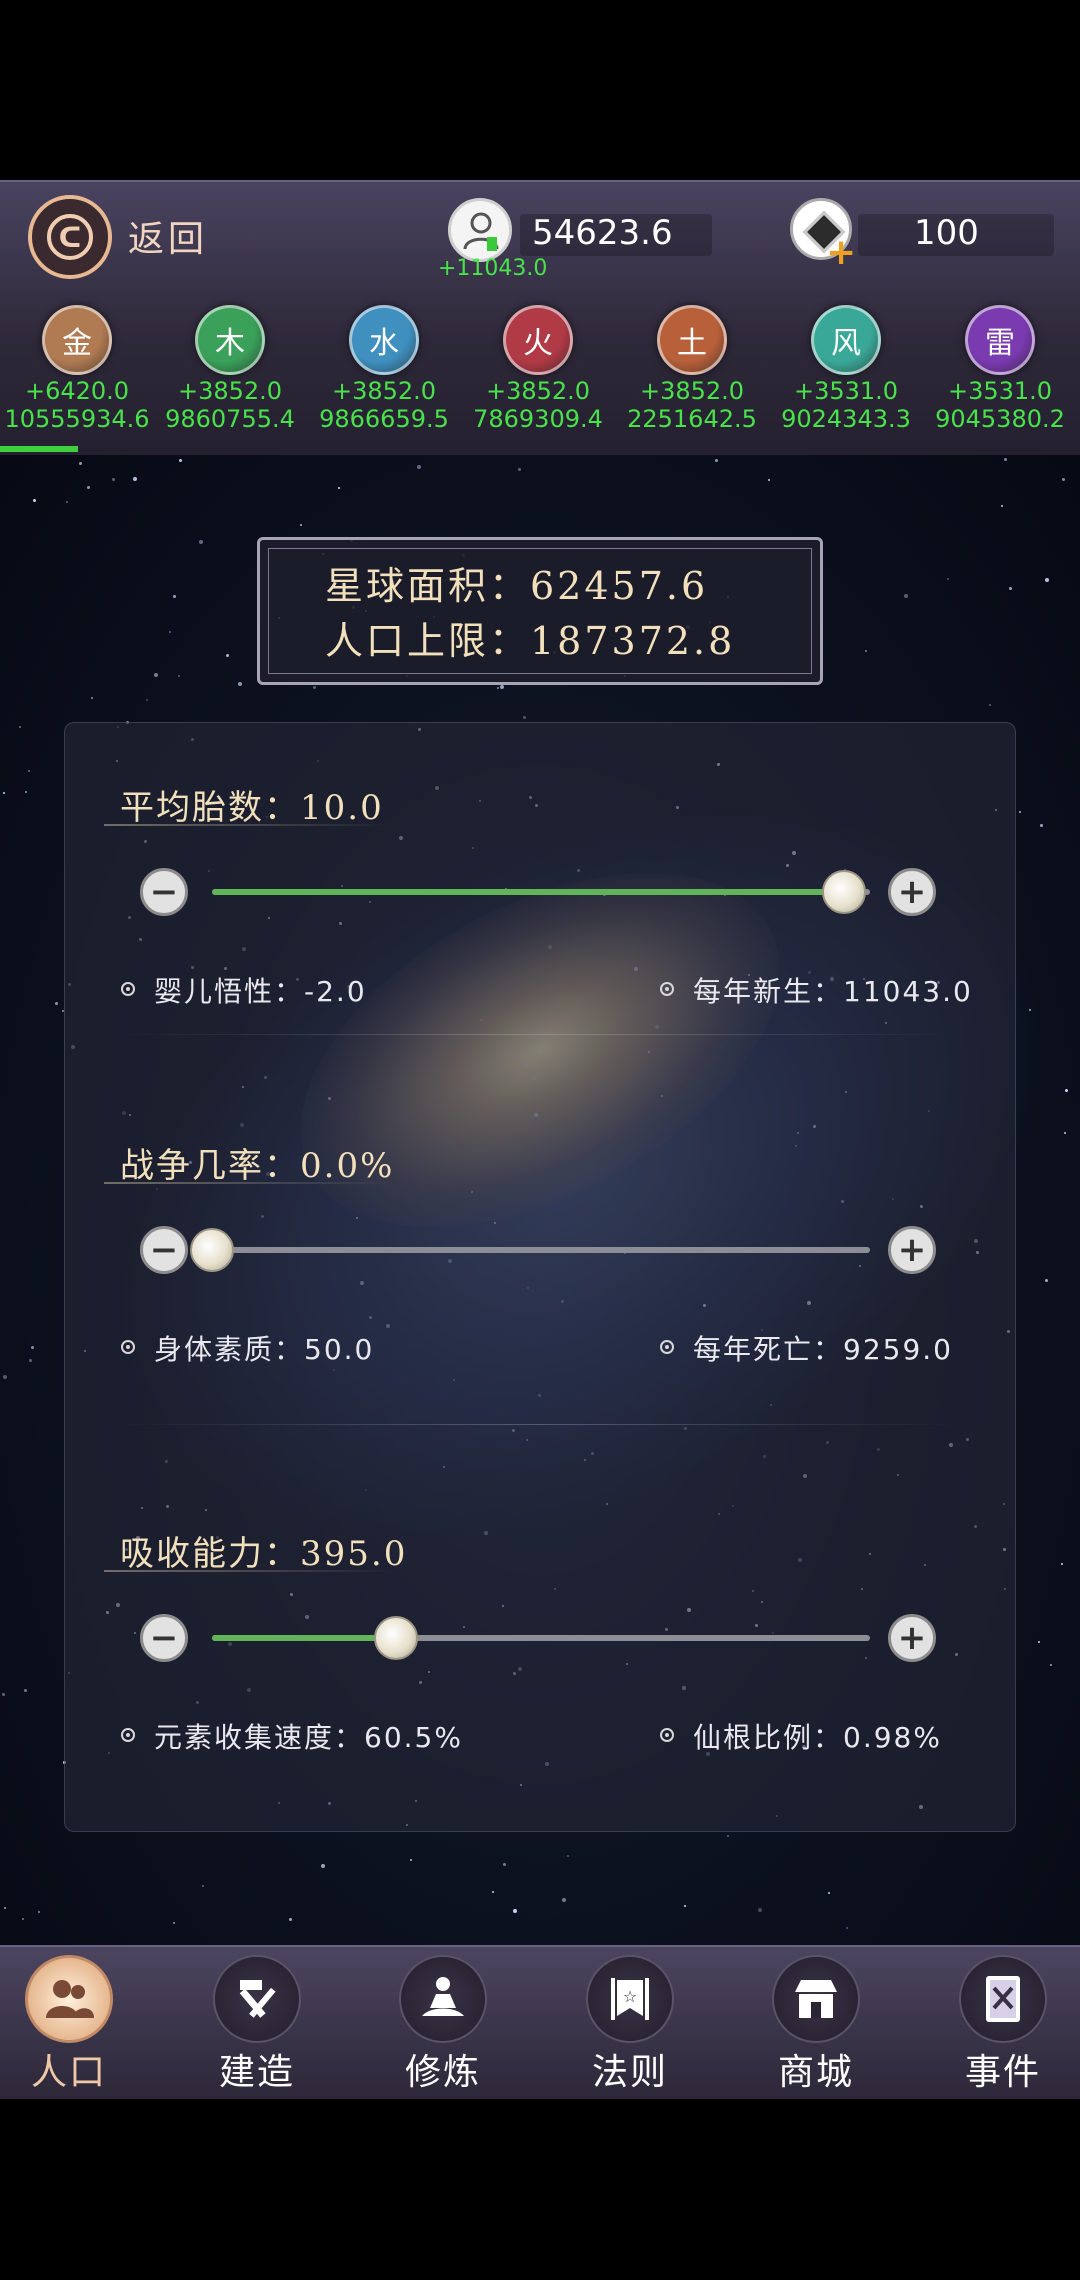 The width and height of the screenshot is (1080, 2280). Describe the element at coordinates (833, 991) in the screenshot. I see `stat-right: 每年新生：11043.0` at that location.